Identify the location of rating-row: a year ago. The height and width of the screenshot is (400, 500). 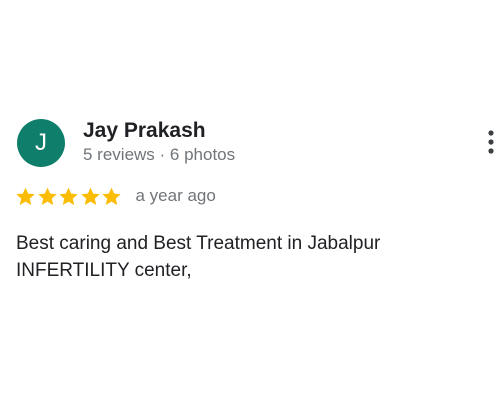
(115, 196).